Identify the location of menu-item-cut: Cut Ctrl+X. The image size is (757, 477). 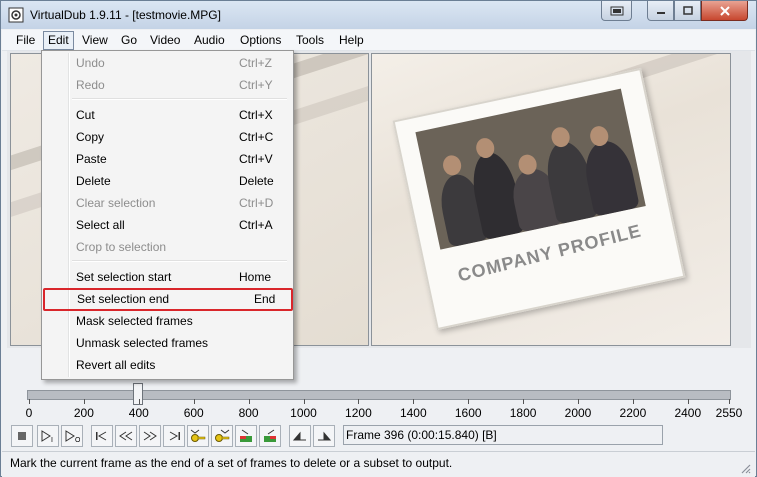
(167, 115).